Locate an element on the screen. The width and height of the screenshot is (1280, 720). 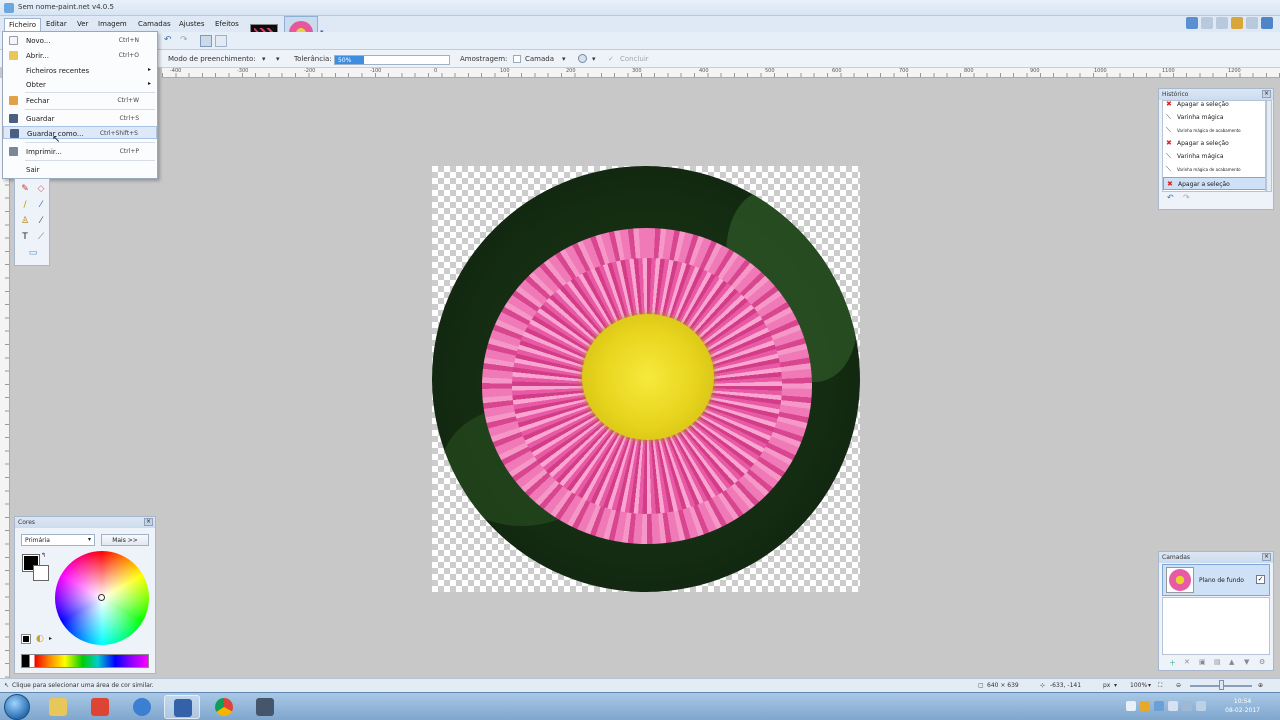
layer-row: Plano de fundo ✓ is located at coordinates (1216, 580).